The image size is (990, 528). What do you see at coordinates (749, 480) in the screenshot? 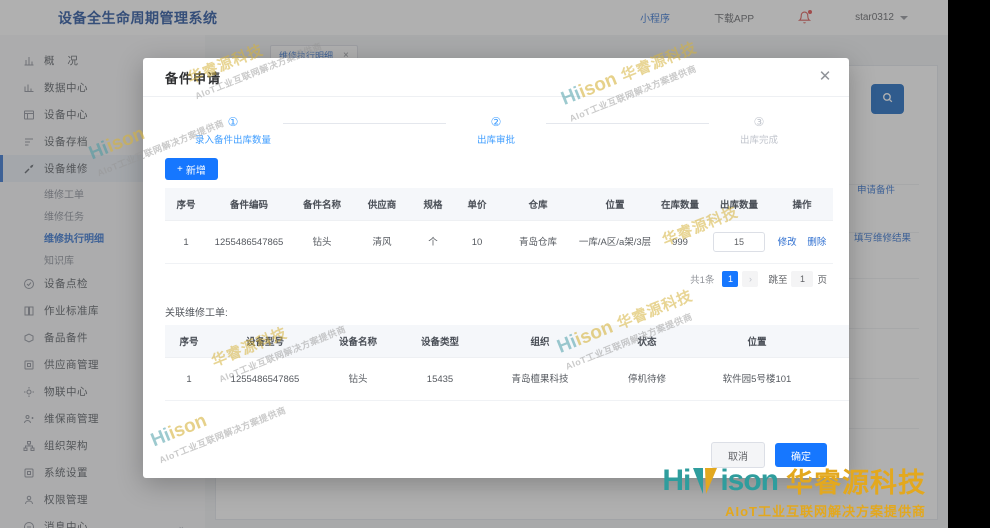
I see `logo-ison-text: ison` at bounding box center [749, 480].